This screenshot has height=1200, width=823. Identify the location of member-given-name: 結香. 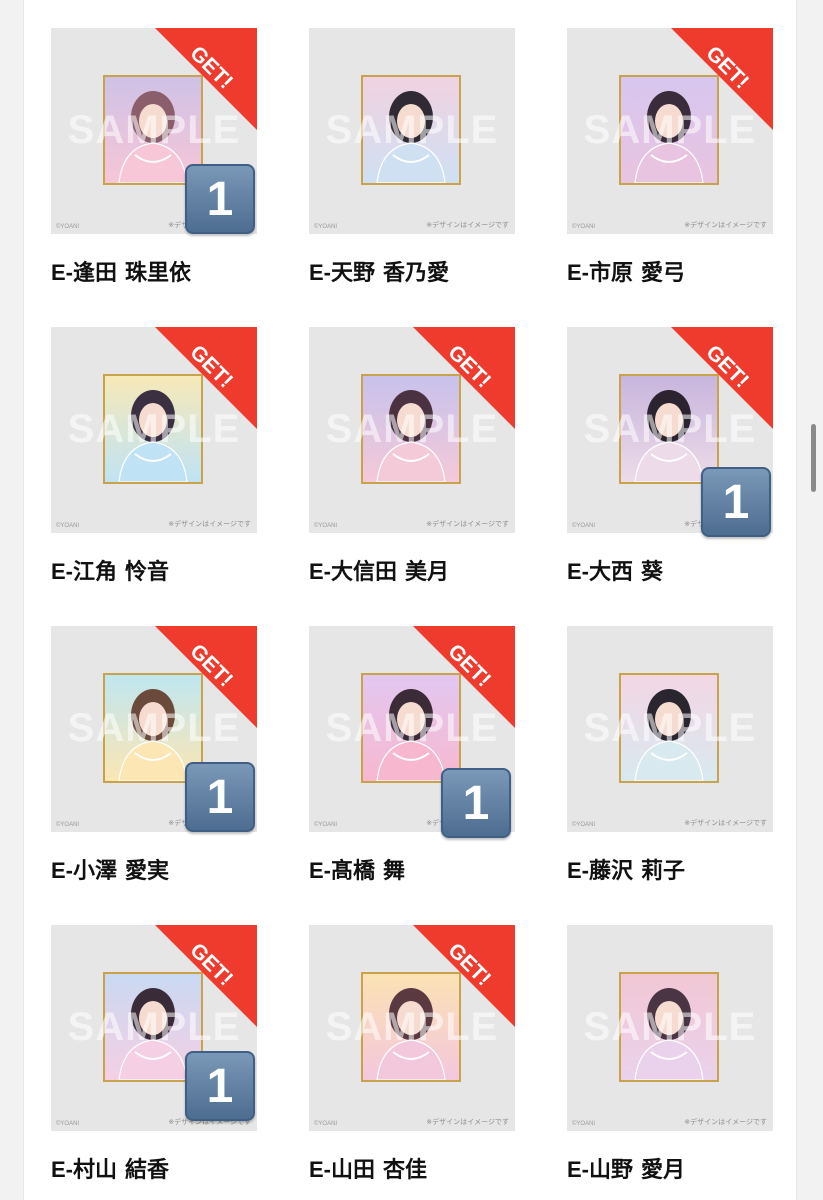
(147, 1169).